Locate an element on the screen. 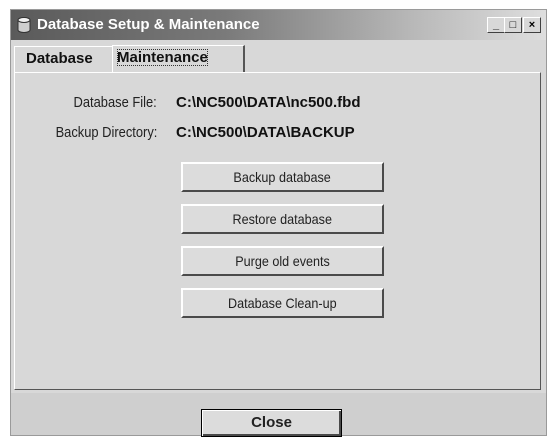 Image resolution: width=556 pixels, height=440 pixels. backup-directory-label: Backup Directory: is located at coordinates (106, 132).